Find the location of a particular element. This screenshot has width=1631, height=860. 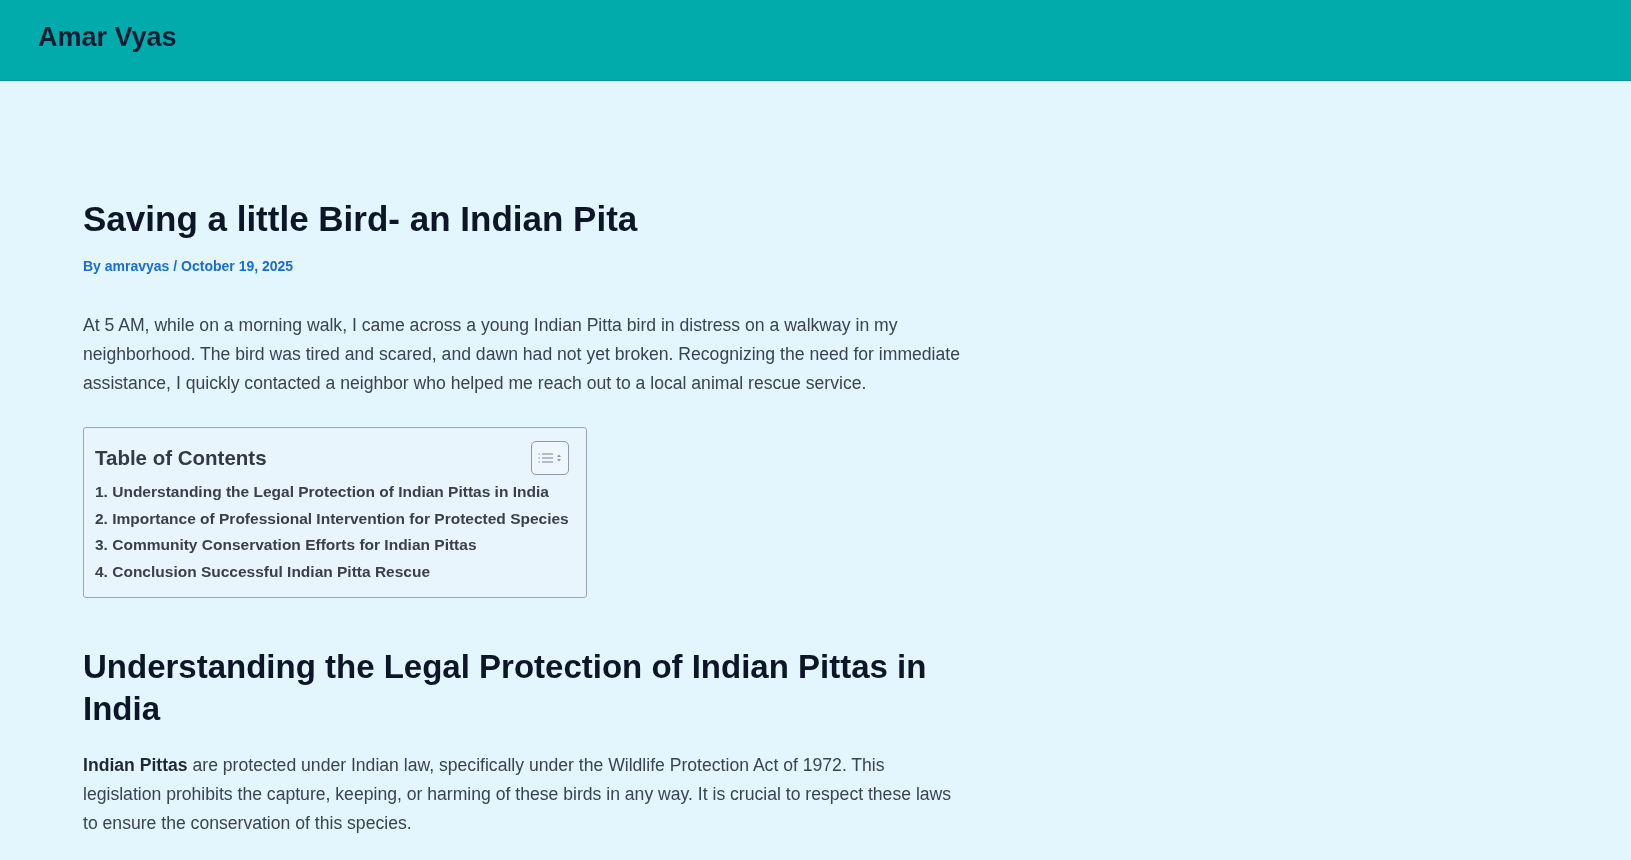

section-heading: Understanding the Legal Protection of Indian Pittas in India is located at coordinates (505, 688).